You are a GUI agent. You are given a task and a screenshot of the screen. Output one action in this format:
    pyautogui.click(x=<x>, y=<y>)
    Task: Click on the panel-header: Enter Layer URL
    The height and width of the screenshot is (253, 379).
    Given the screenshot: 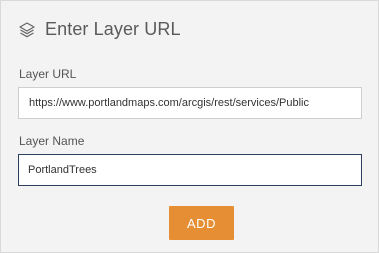 What is the action you would take?
    pyautogui.click(x=99, y=29)
    